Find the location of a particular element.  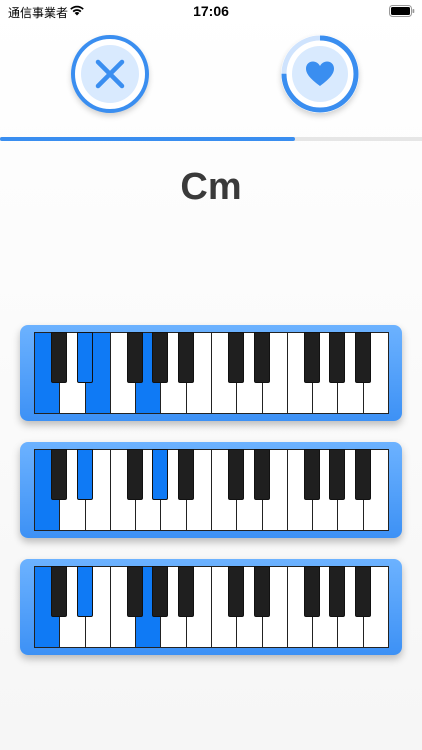

heart-icon is located at coordinates (320, 74).